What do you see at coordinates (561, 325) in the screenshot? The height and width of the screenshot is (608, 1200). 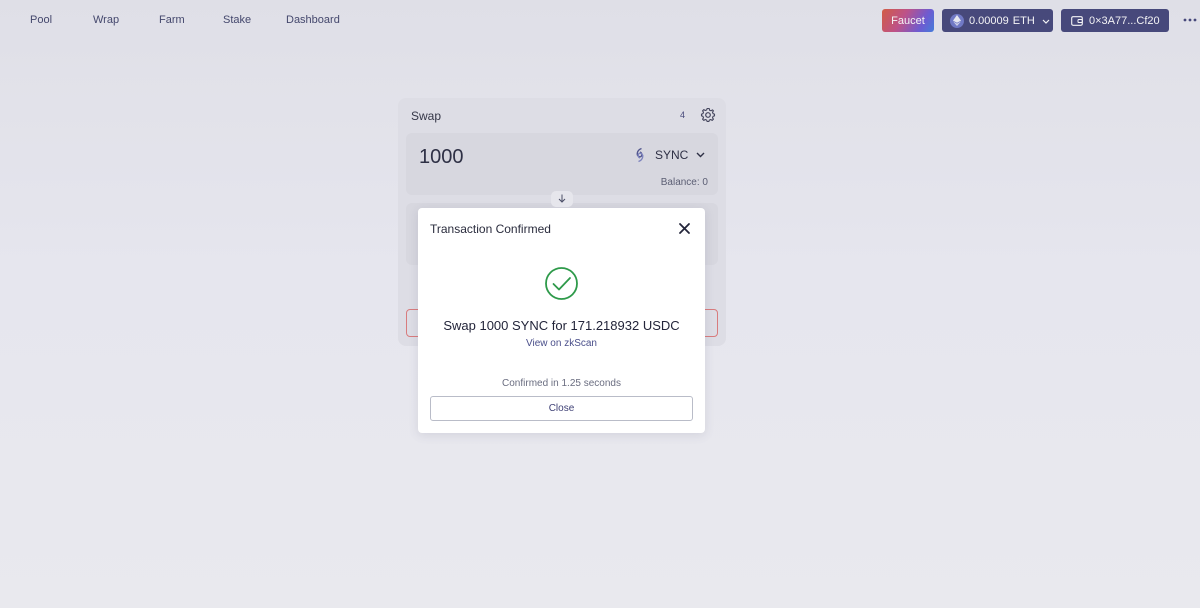 I see `swap-summary-text: Swap 1000 SYNC for 171.218932 USDC` at bounding box center [561, 325].